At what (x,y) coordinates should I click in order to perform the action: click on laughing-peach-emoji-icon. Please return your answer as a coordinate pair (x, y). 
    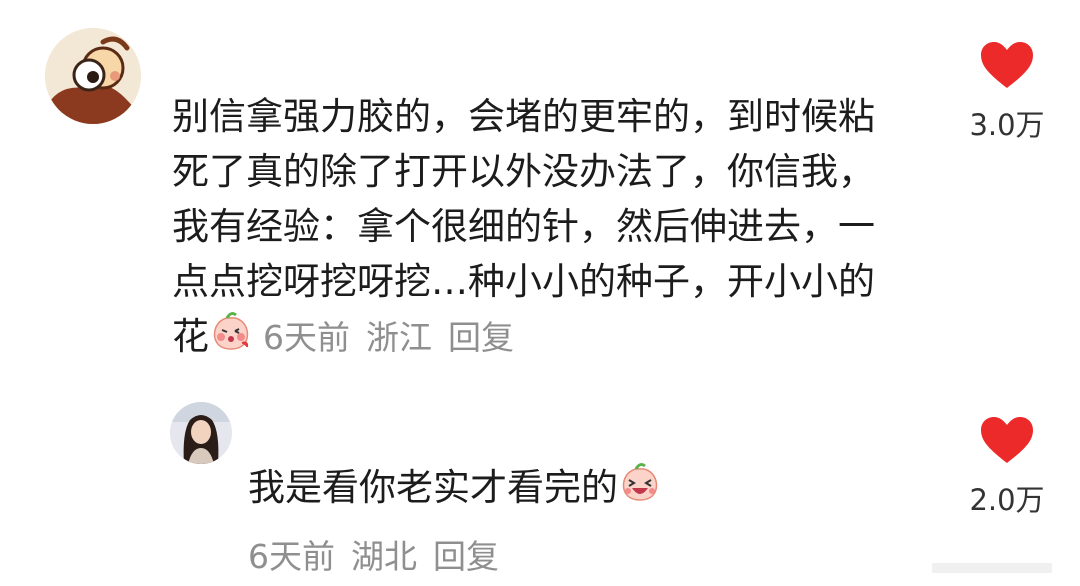
    Looking at the image, I should click on (640, 489).